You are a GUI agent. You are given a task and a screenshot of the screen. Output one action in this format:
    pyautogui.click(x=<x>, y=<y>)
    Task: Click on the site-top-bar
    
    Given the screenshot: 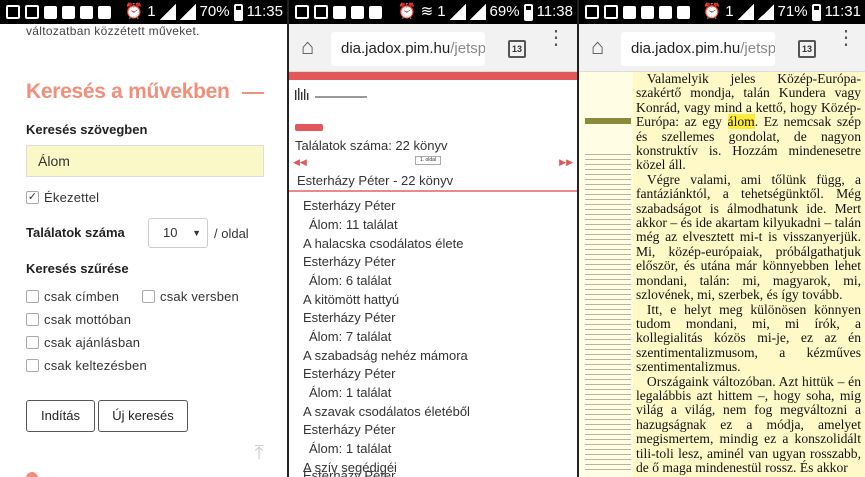 What is the action you would take?
    pyautogui.click(x=433, y=76)
    